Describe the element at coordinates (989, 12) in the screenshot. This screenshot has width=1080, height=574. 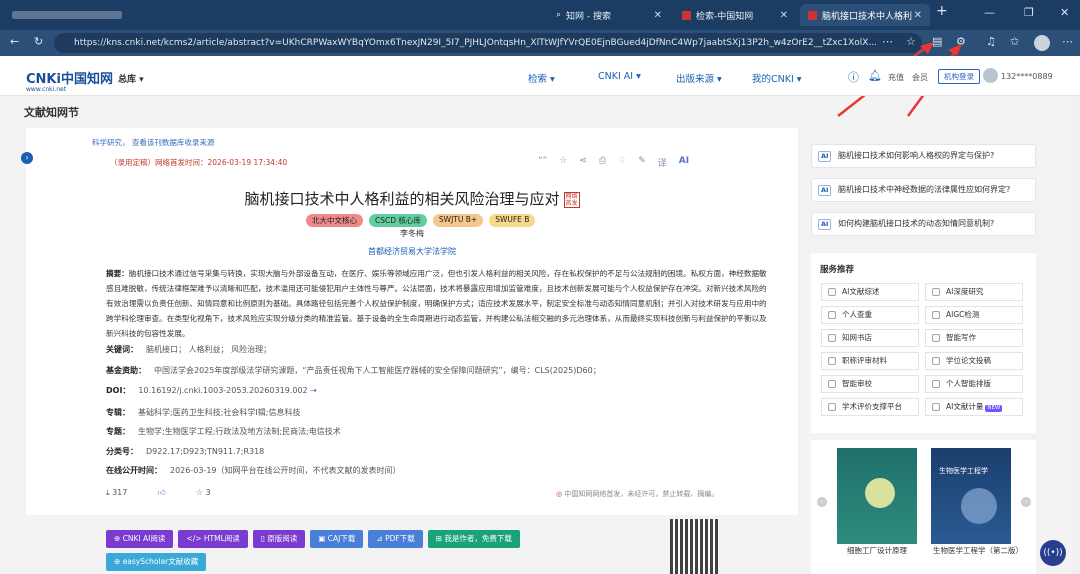
I see `minimize-icon: —` at that location.